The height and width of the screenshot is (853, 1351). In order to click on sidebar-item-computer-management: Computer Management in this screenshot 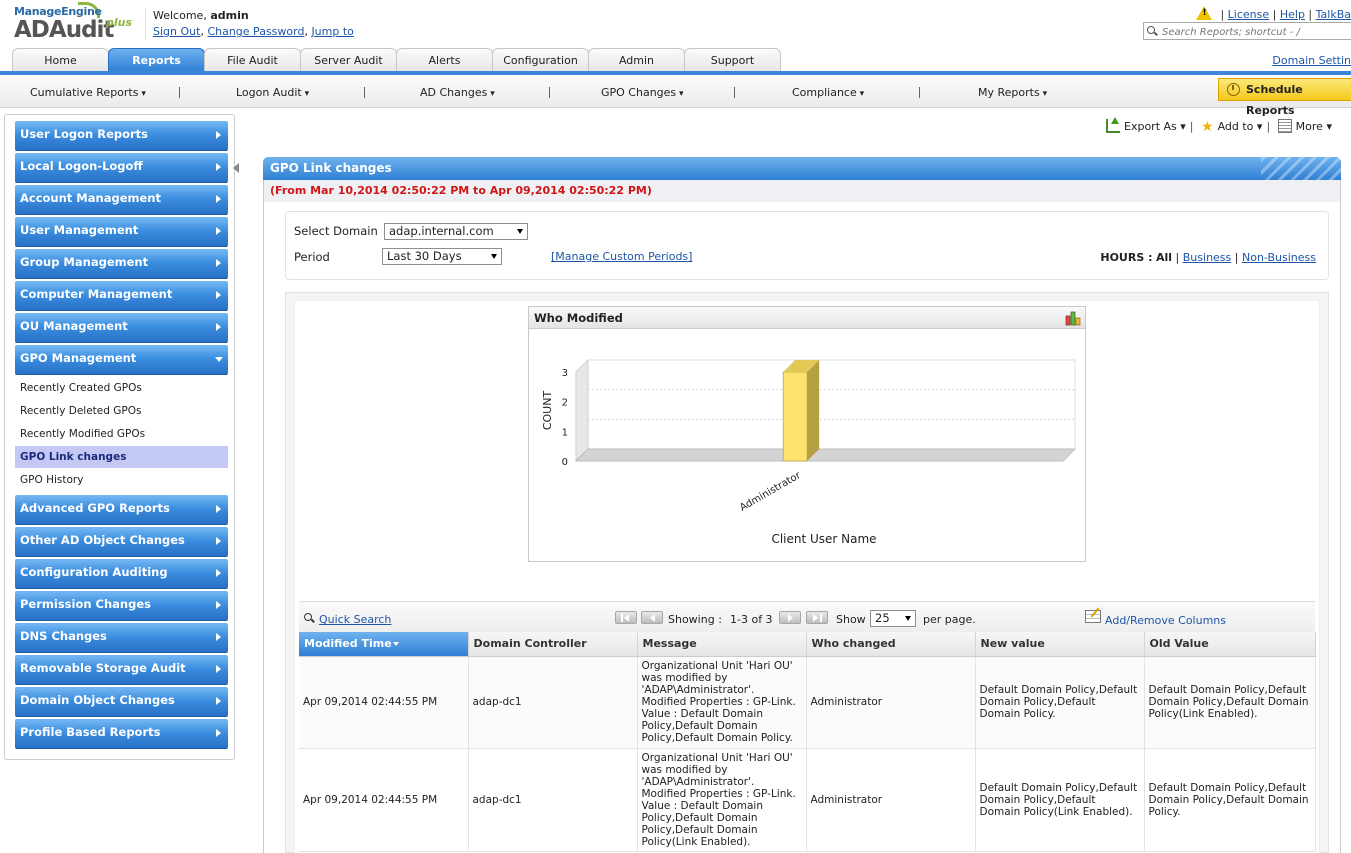, I will do `click(121, 295)`.